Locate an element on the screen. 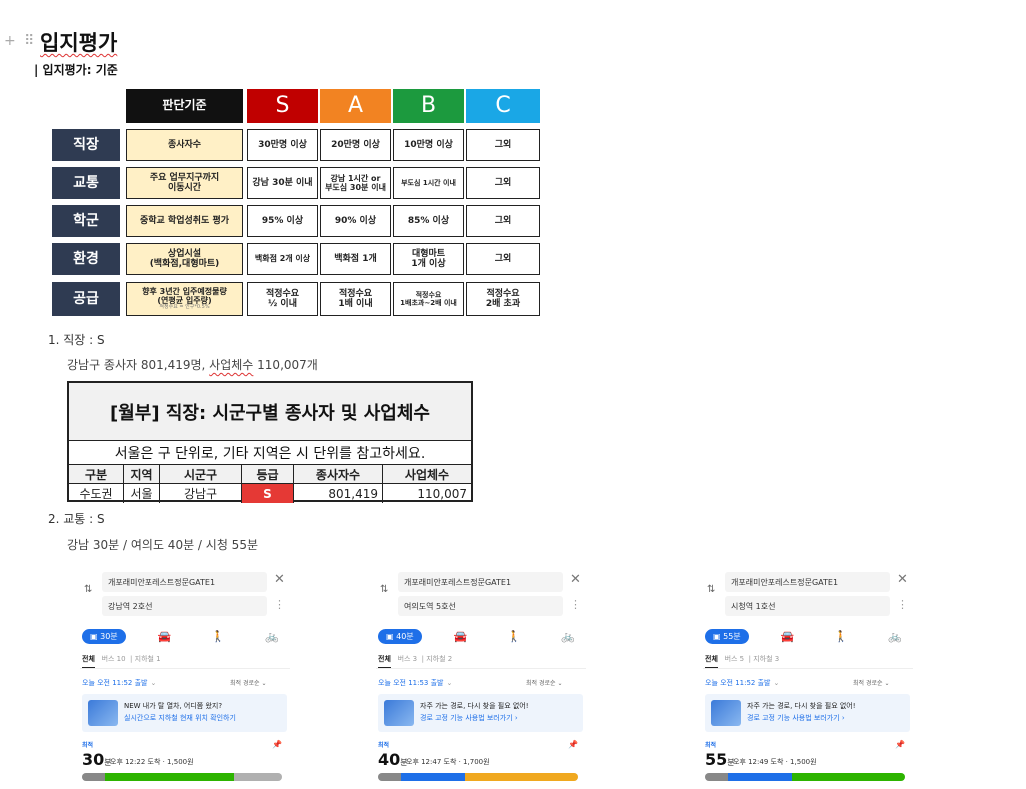 This screenshot has width=1026, height=789. banner-headline: 자주 가는 경로, 다시 찾을 필요 없어! is located at coordinates (801, 706).